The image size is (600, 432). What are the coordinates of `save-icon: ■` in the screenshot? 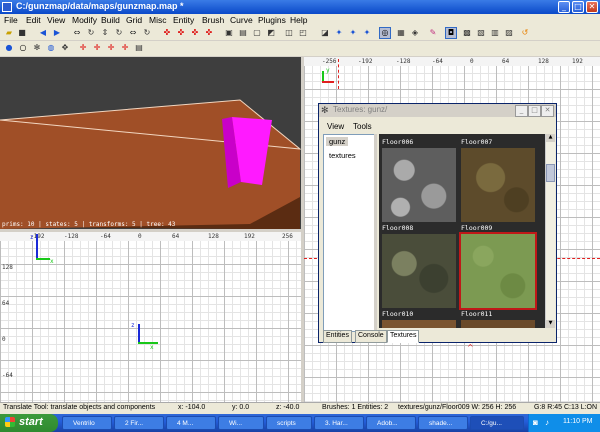 It's located at (22, 33).